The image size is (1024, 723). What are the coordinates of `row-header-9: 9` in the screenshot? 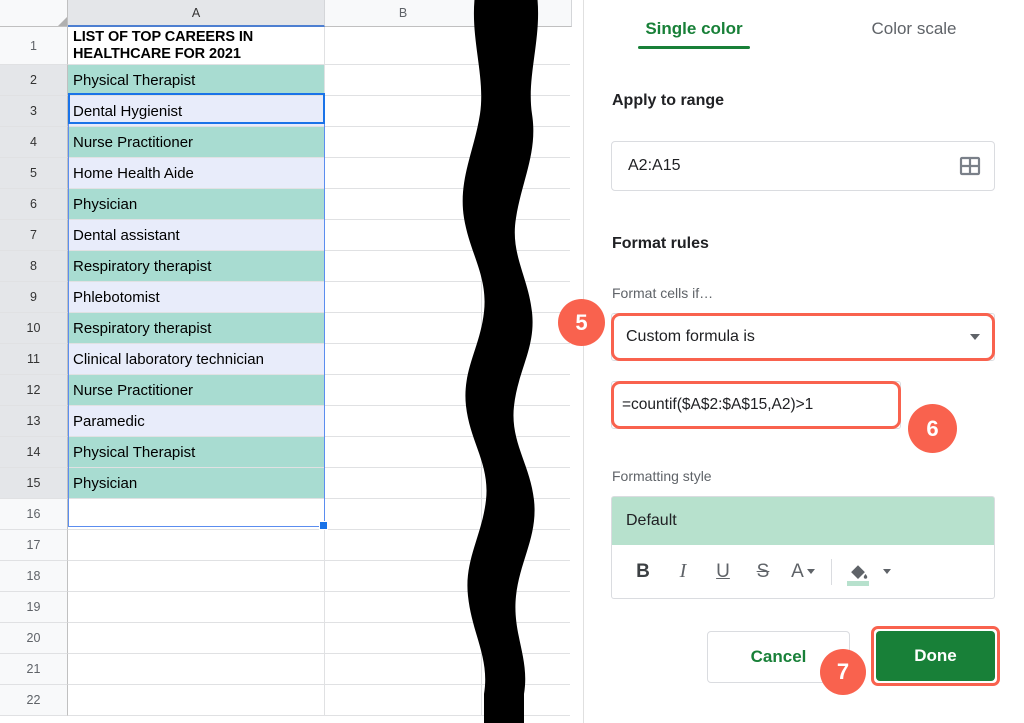 It's located at (34, 297).